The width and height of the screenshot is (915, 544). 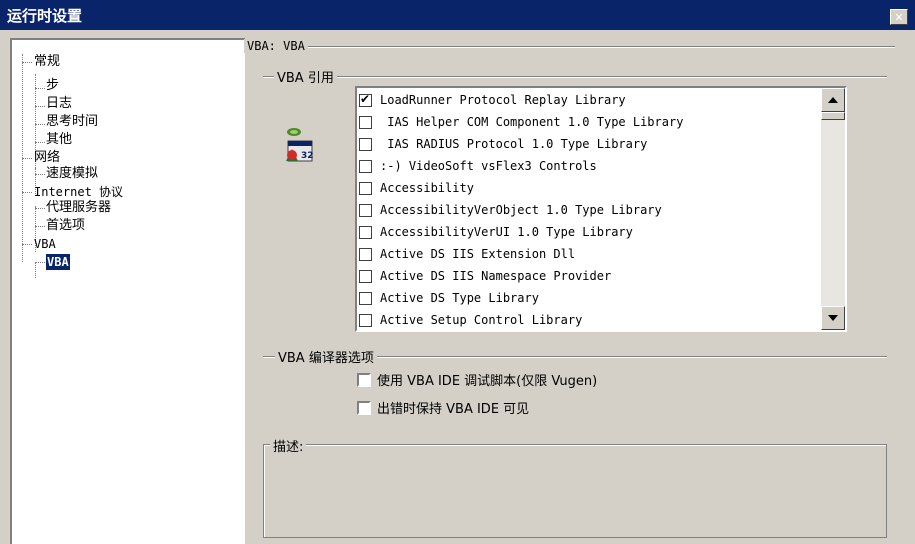 I want to click on reference-label: Active Setup Control Library, so click(x=481, y=320).